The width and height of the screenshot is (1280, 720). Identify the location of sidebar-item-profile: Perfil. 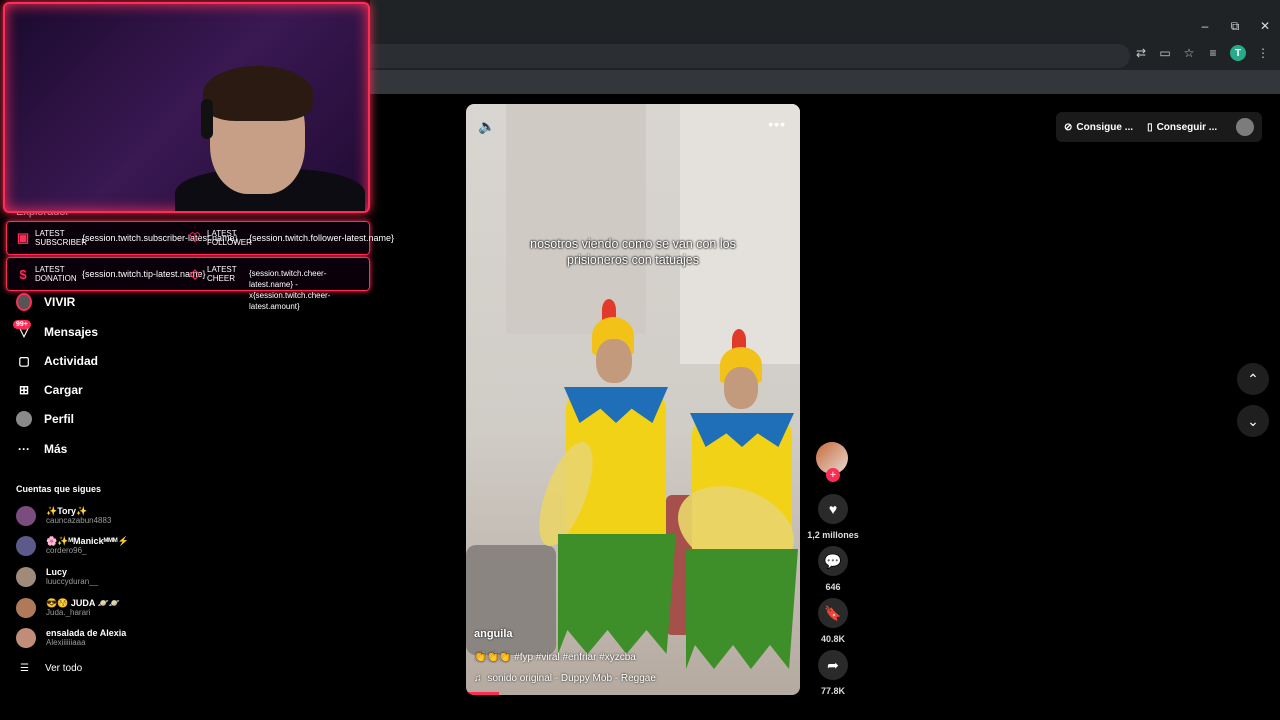
(45, 419).